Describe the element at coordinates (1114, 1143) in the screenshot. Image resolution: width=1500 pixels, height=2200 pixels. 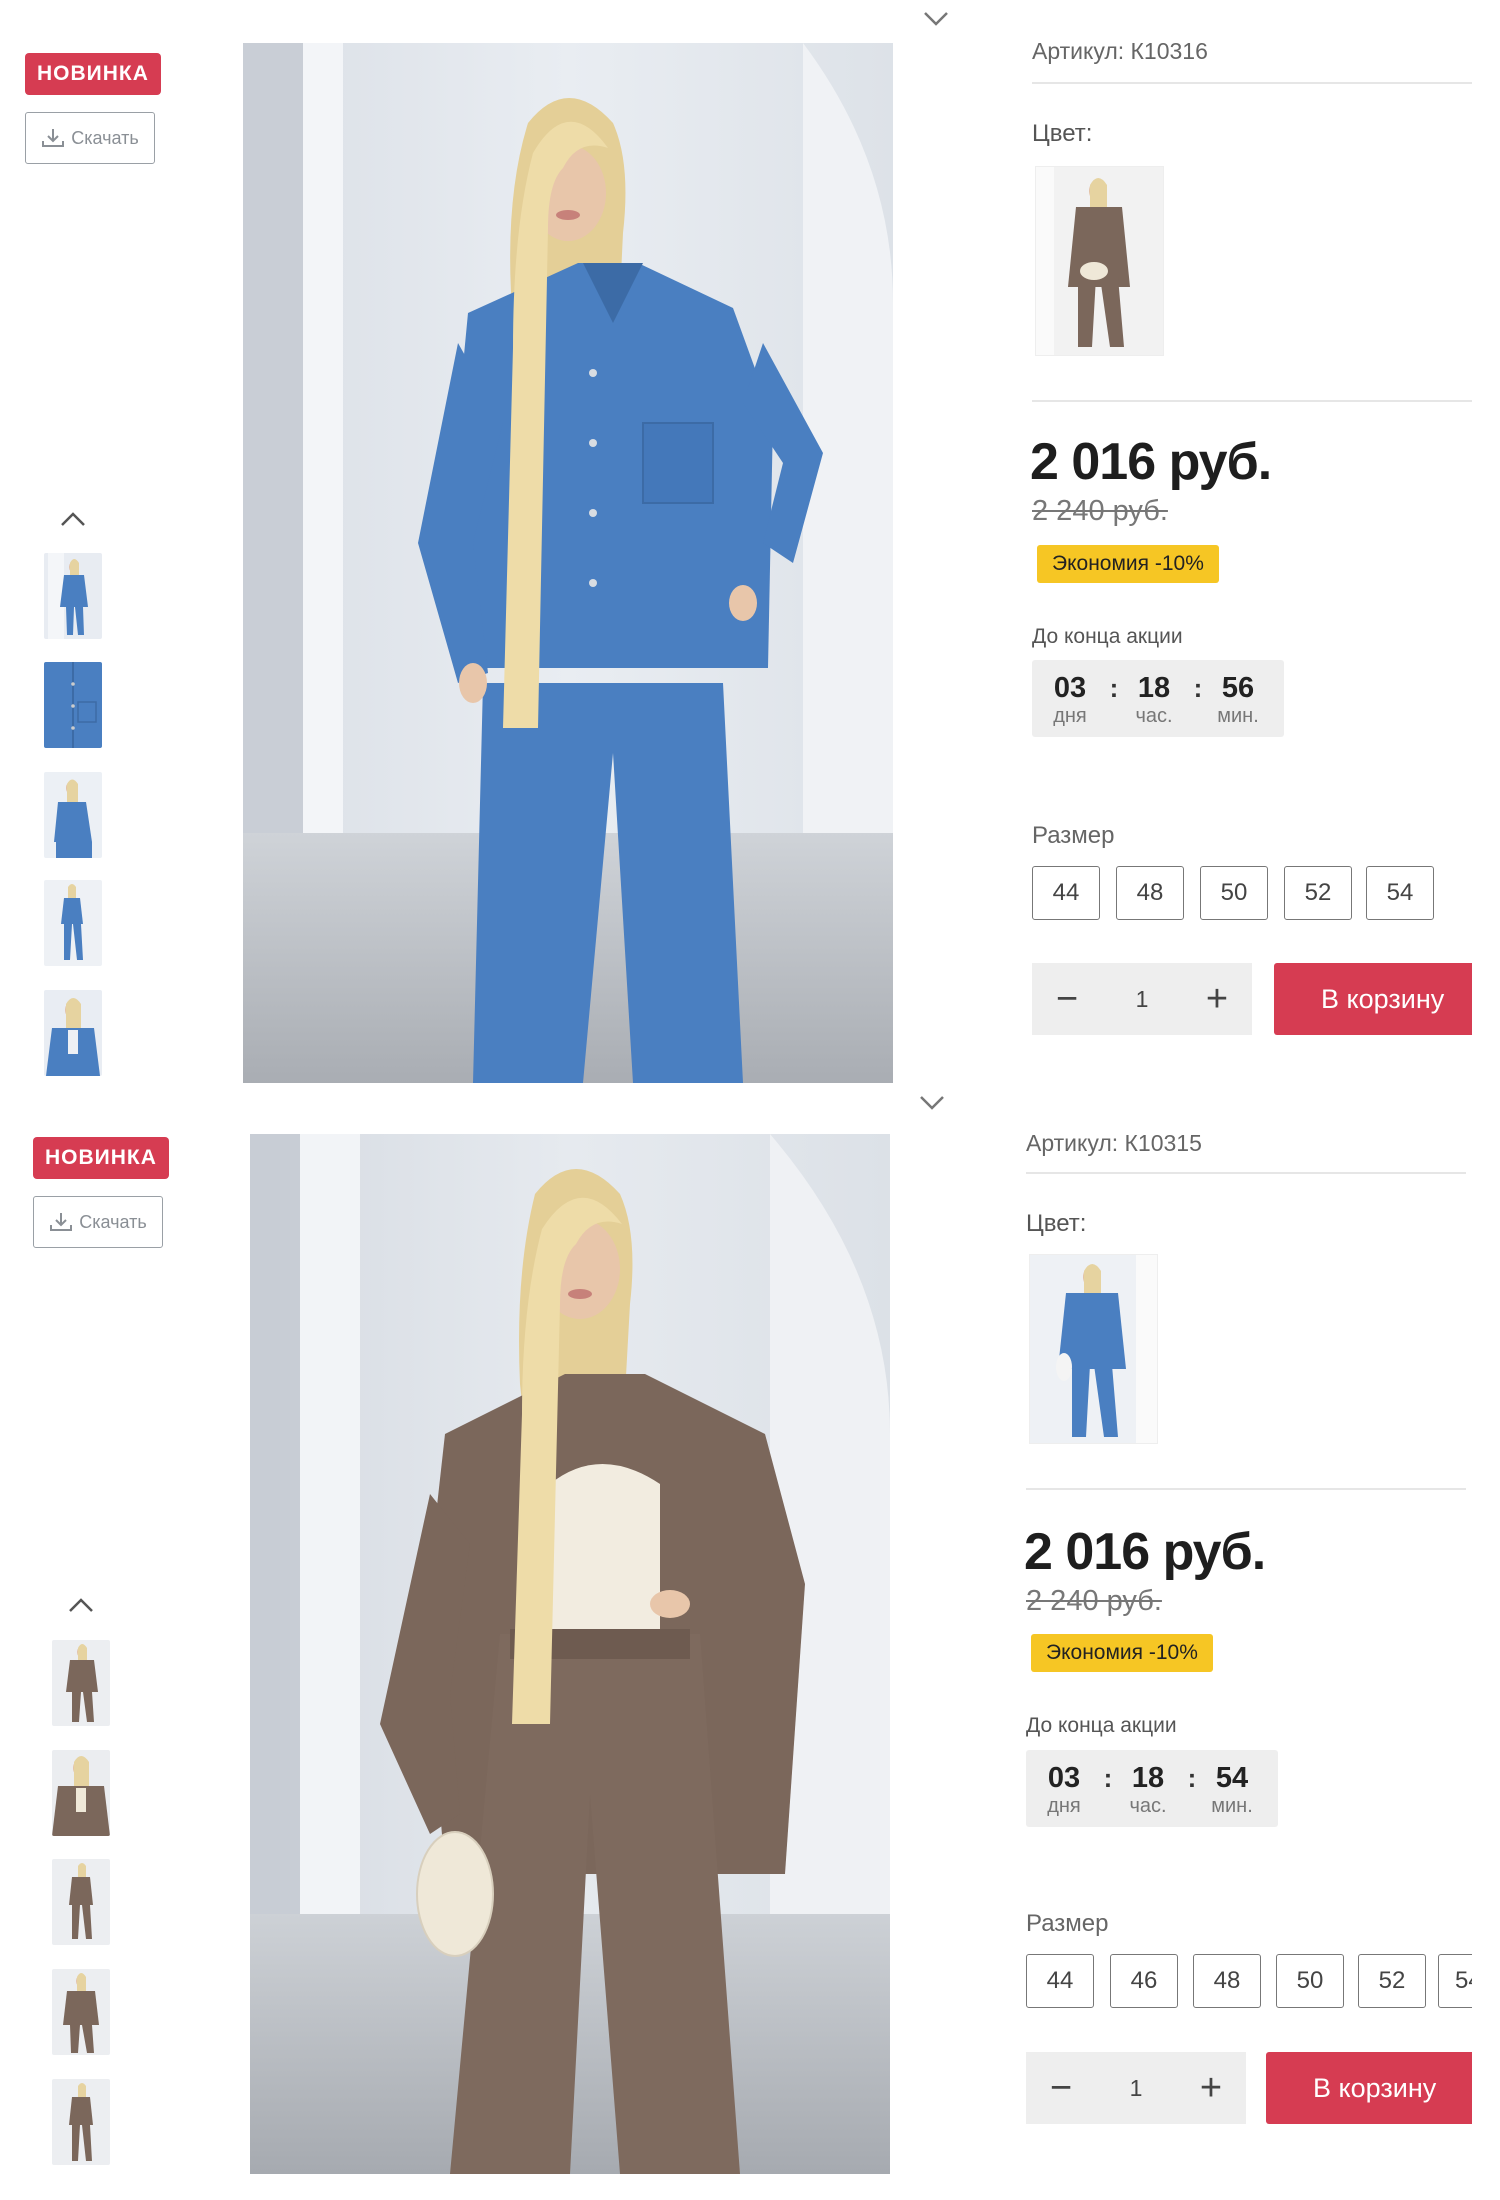
I see `article-number: Артикул: К10315` at that location.